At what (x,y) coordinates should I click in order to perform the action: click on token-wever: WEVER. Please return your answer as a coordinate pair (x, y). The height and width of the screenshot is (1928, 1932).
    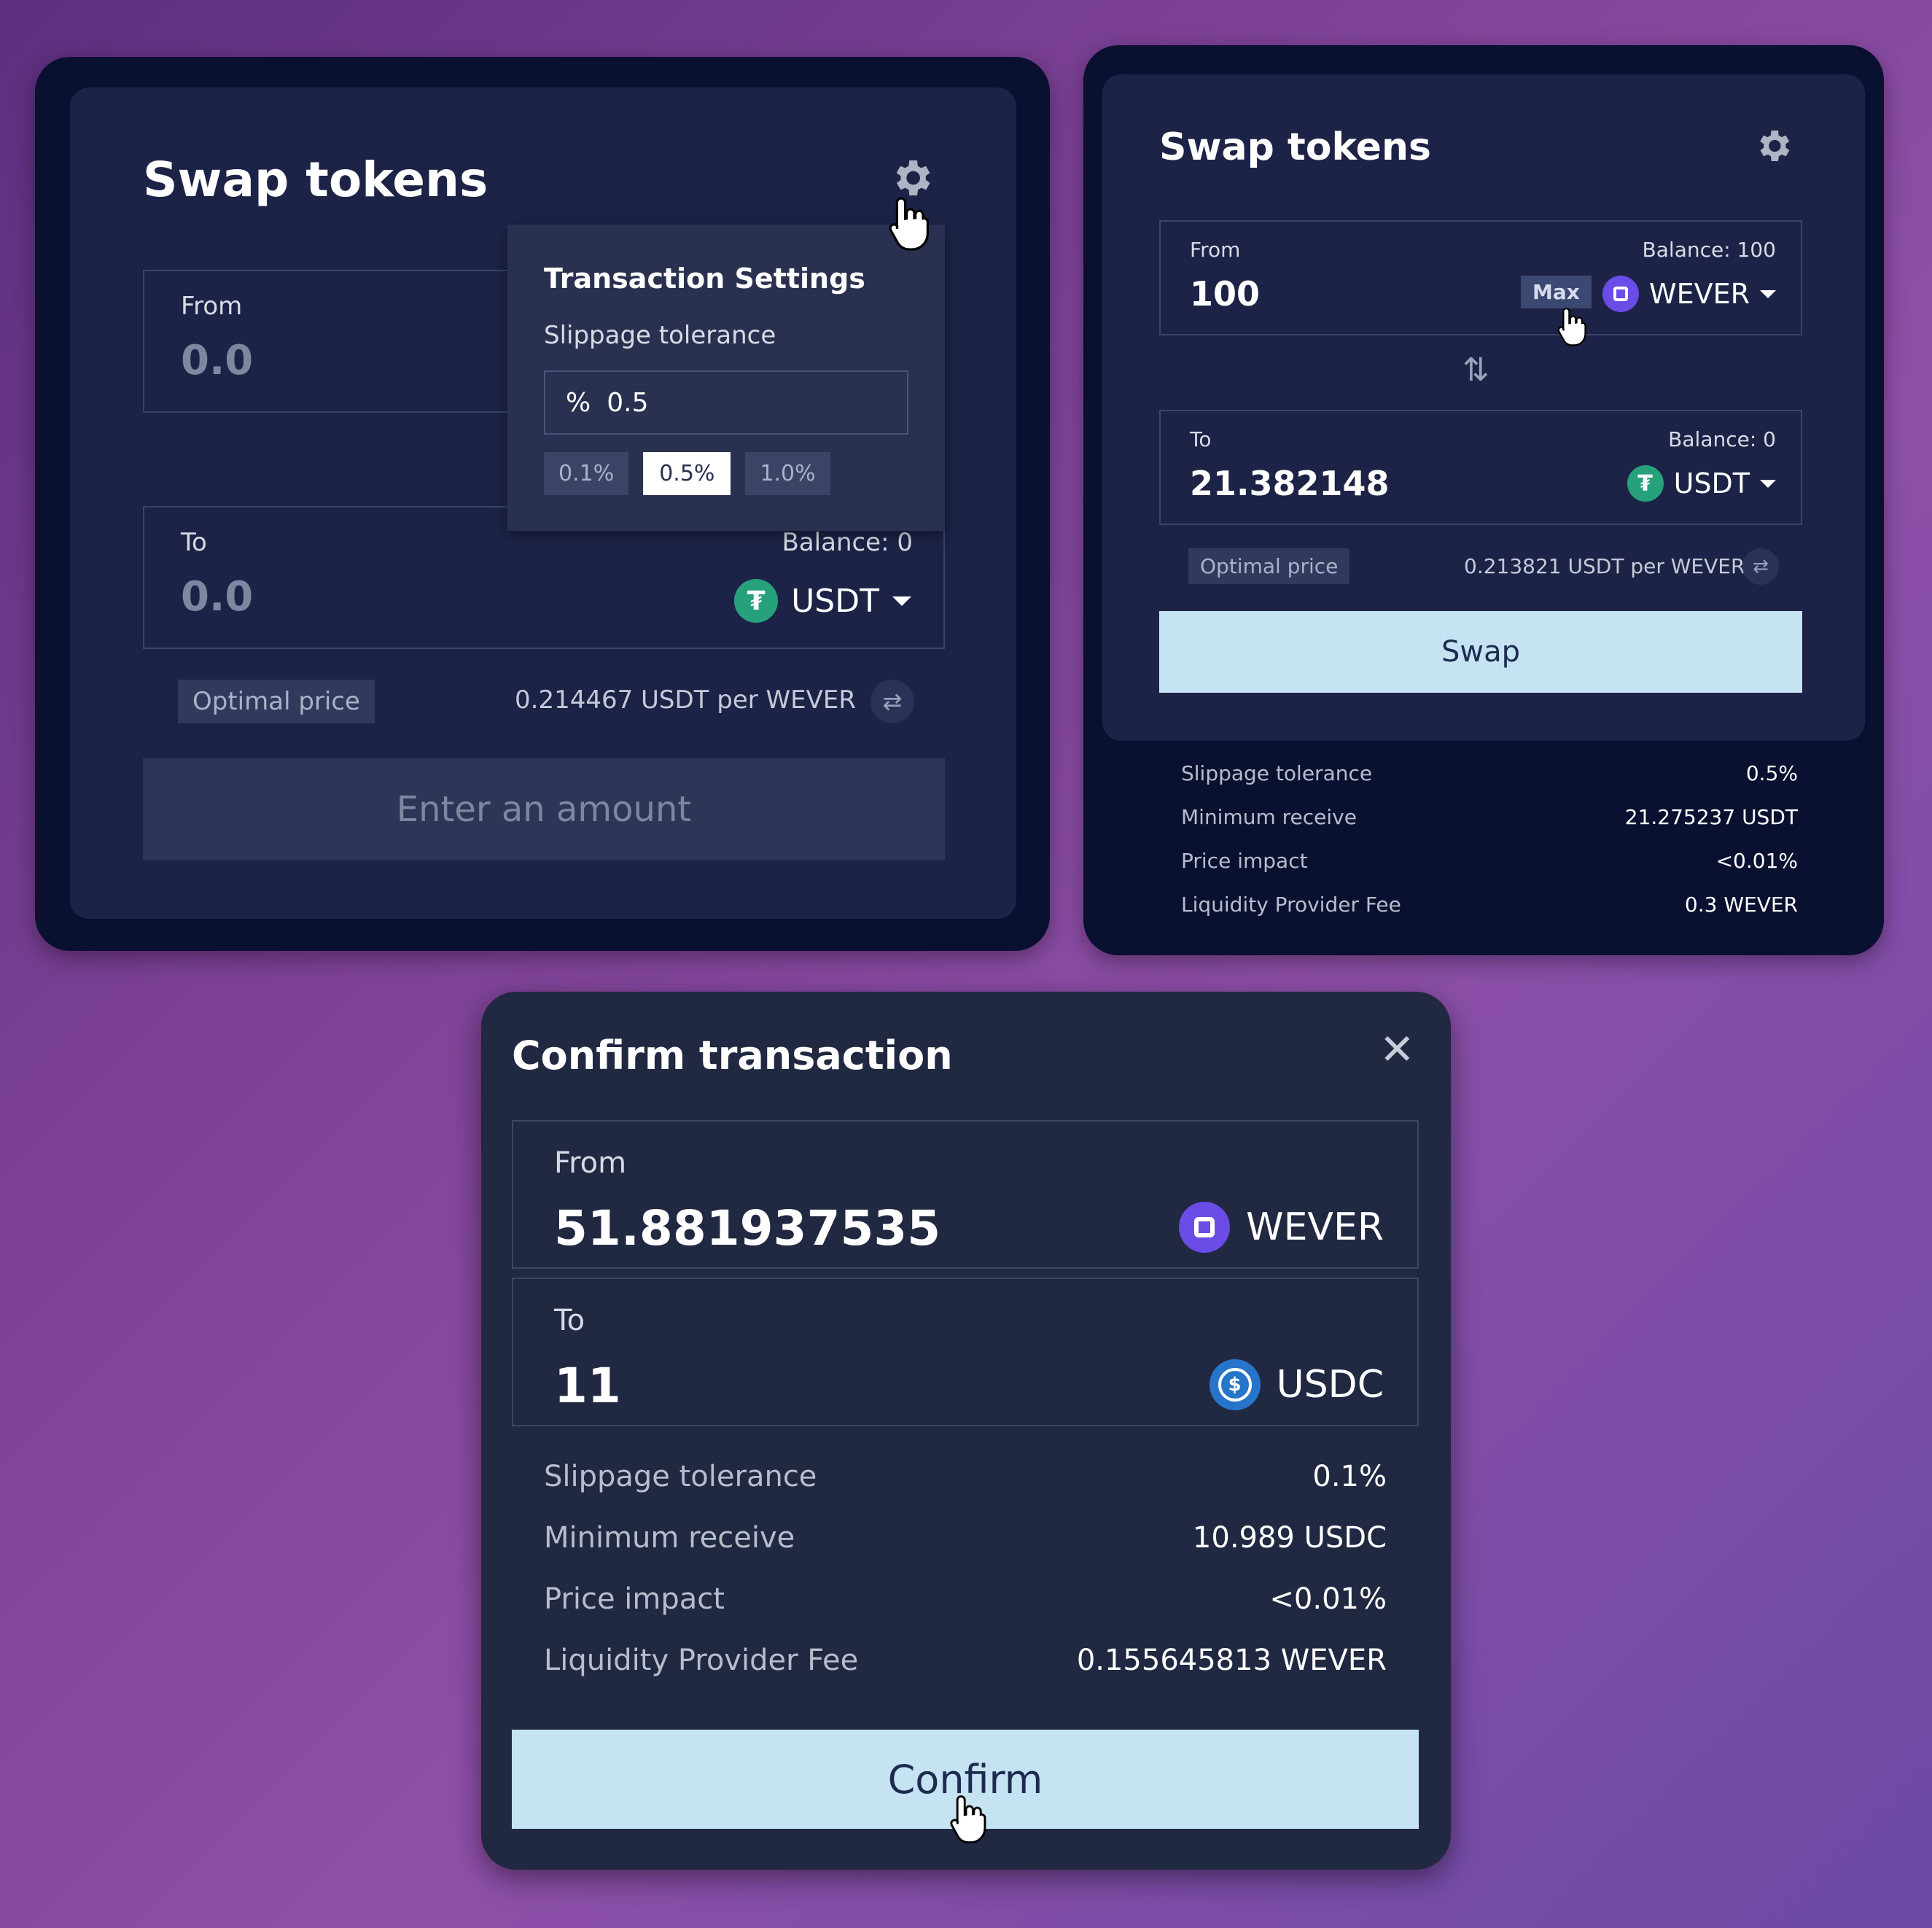
    Looking at the image, I should click on (1281, 1227).